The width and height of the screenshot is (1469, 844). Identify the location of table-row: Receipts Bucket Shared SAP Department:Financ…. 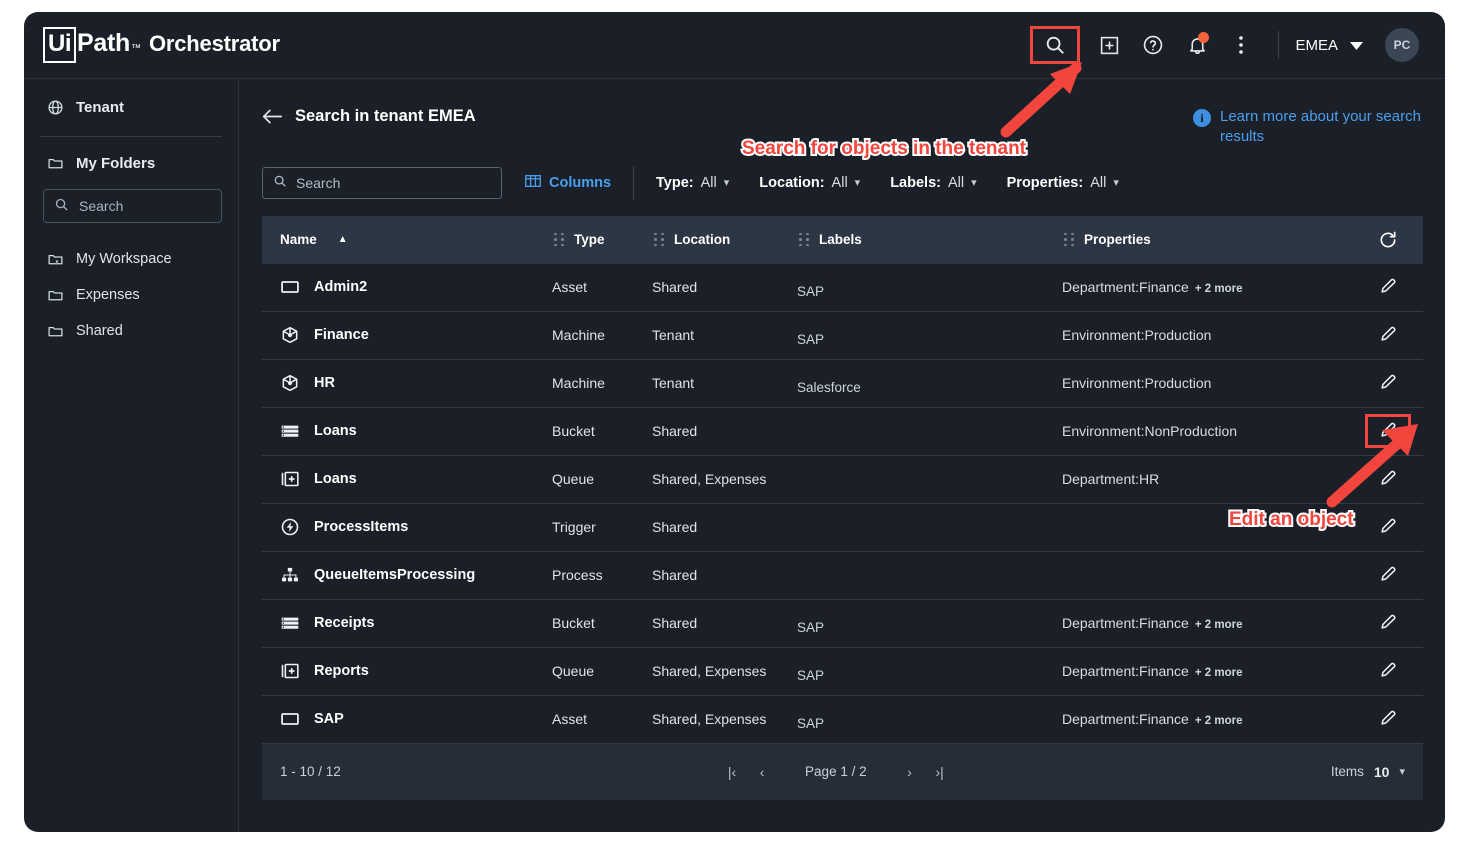
(842, 624).